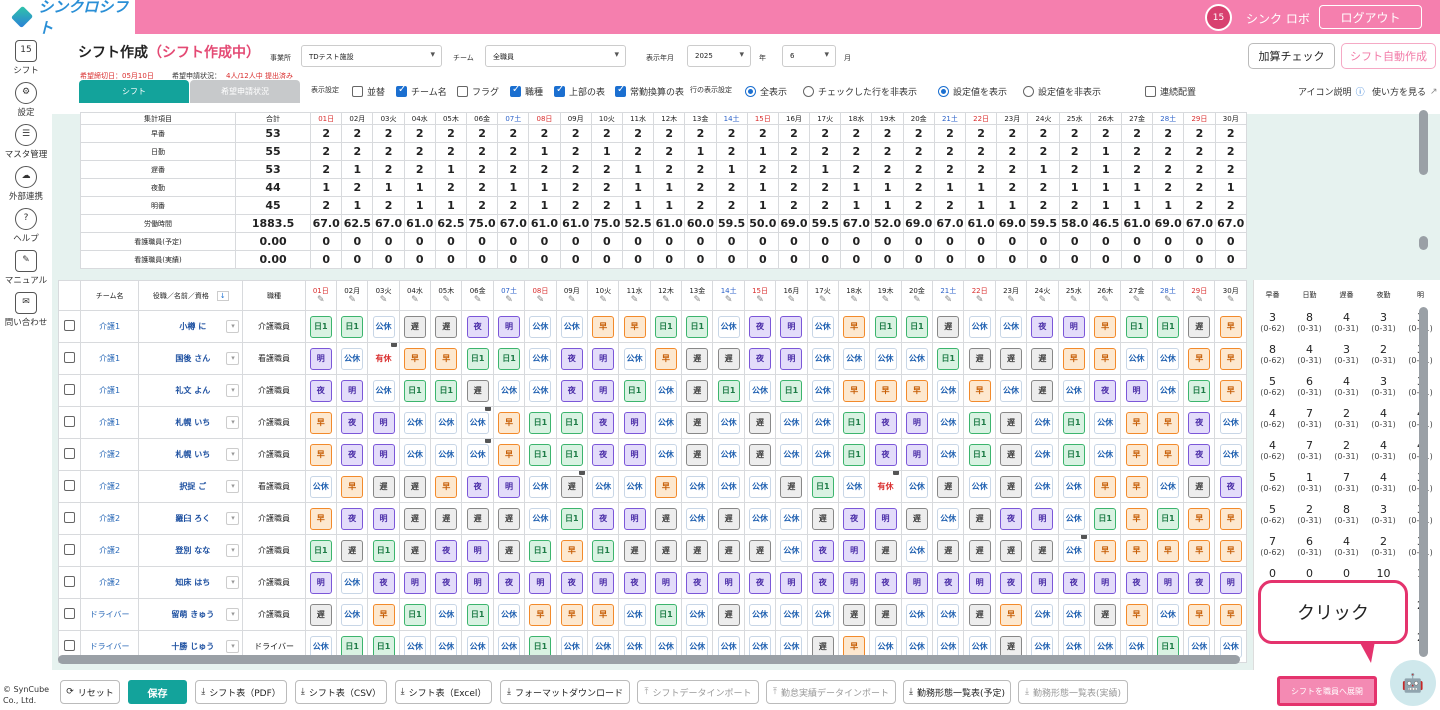 The image size is (1440, 710). What do you see at coordinates (1331, 91) in the screenshot?
I see `icon-help-link: アイコン説明 ⓘ` at bounding box center [1331, 91].